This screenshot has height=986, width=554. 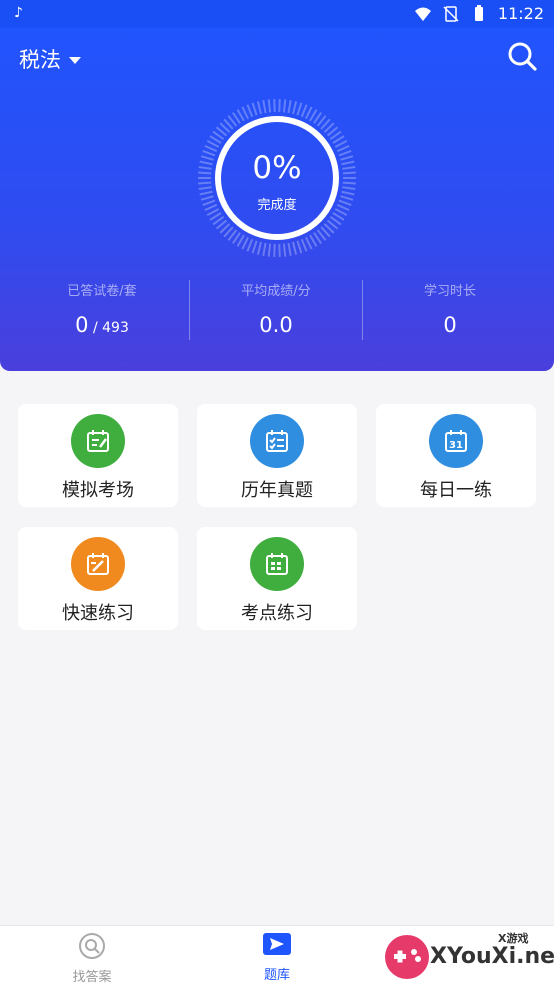 I want to click on calendar-31-icon: 31, so click(x=456, y=441).